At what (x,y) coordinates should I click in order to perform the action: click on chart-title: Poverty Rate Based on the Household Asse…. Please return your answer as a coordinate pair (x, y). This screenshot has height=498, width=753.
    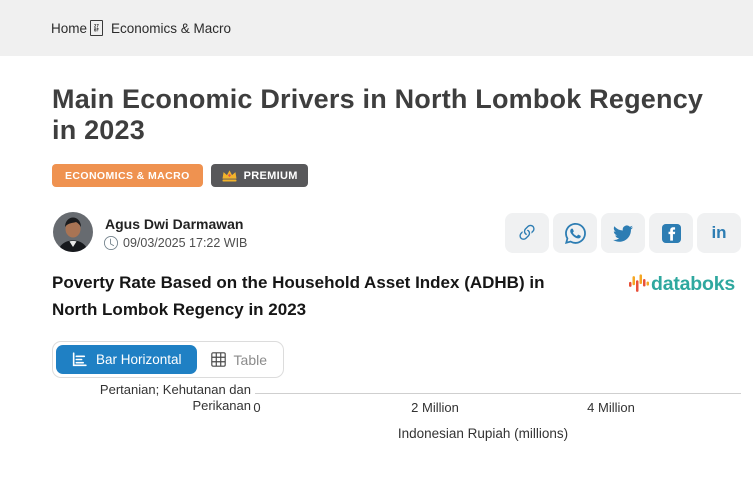
    Looking at the image, I should click on (298, 296).